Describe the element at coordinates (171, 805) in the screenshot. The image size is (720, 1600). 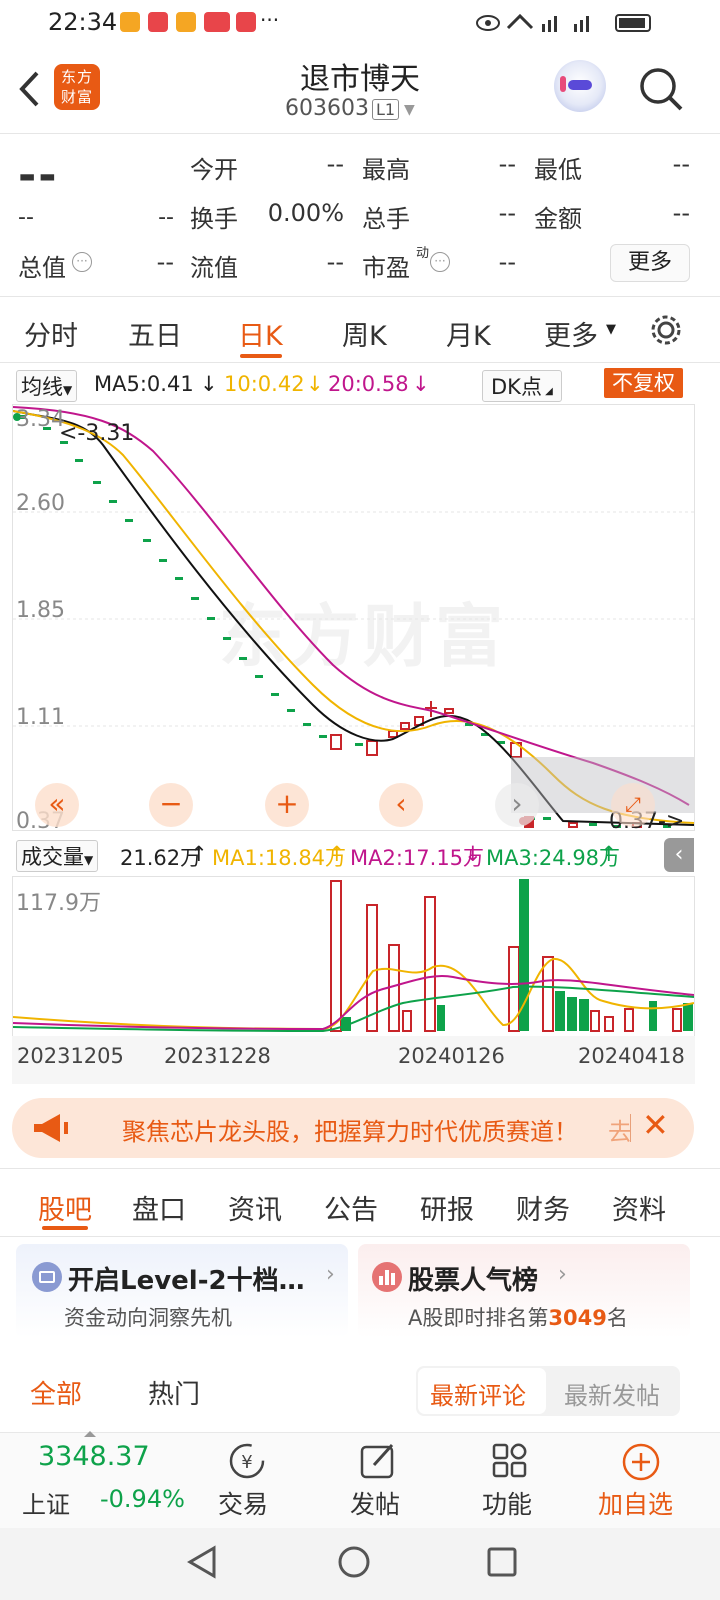
I see `zoom-out-icon: −` at that location.